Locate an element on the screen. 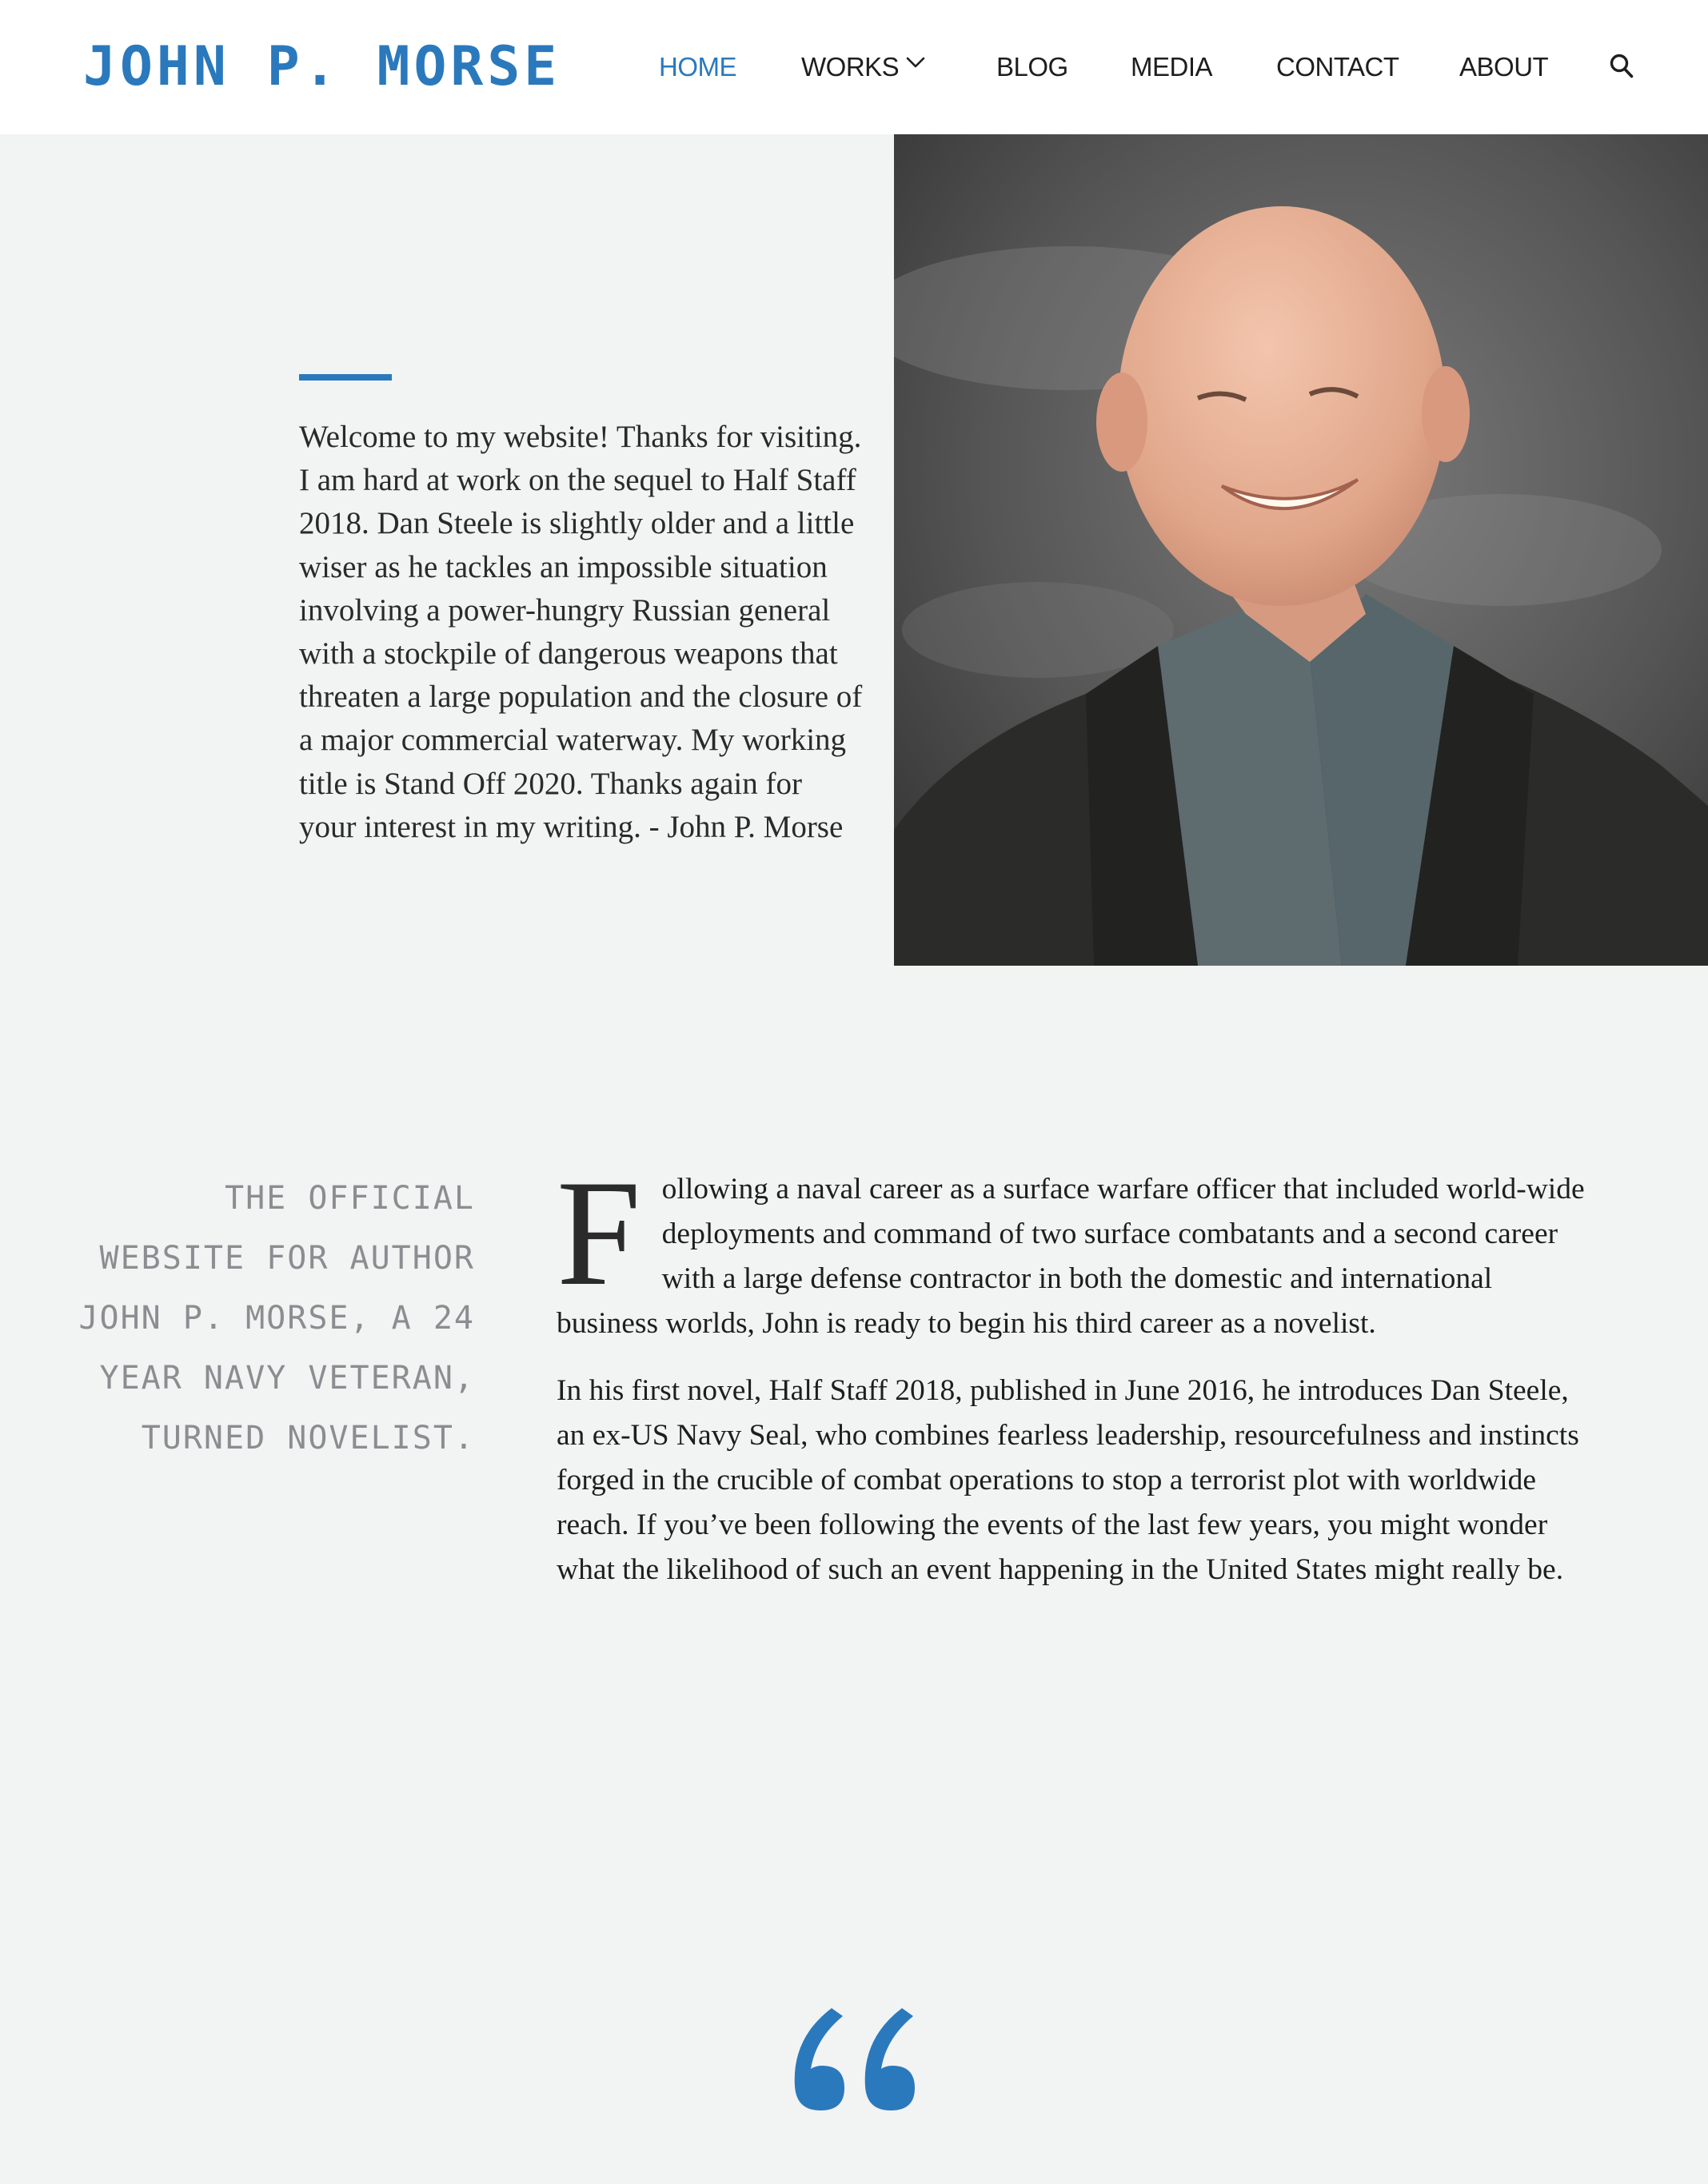 The width and height of the screenshot is (1708, 2184). quote-icon is located at coordinates (856, 2058).